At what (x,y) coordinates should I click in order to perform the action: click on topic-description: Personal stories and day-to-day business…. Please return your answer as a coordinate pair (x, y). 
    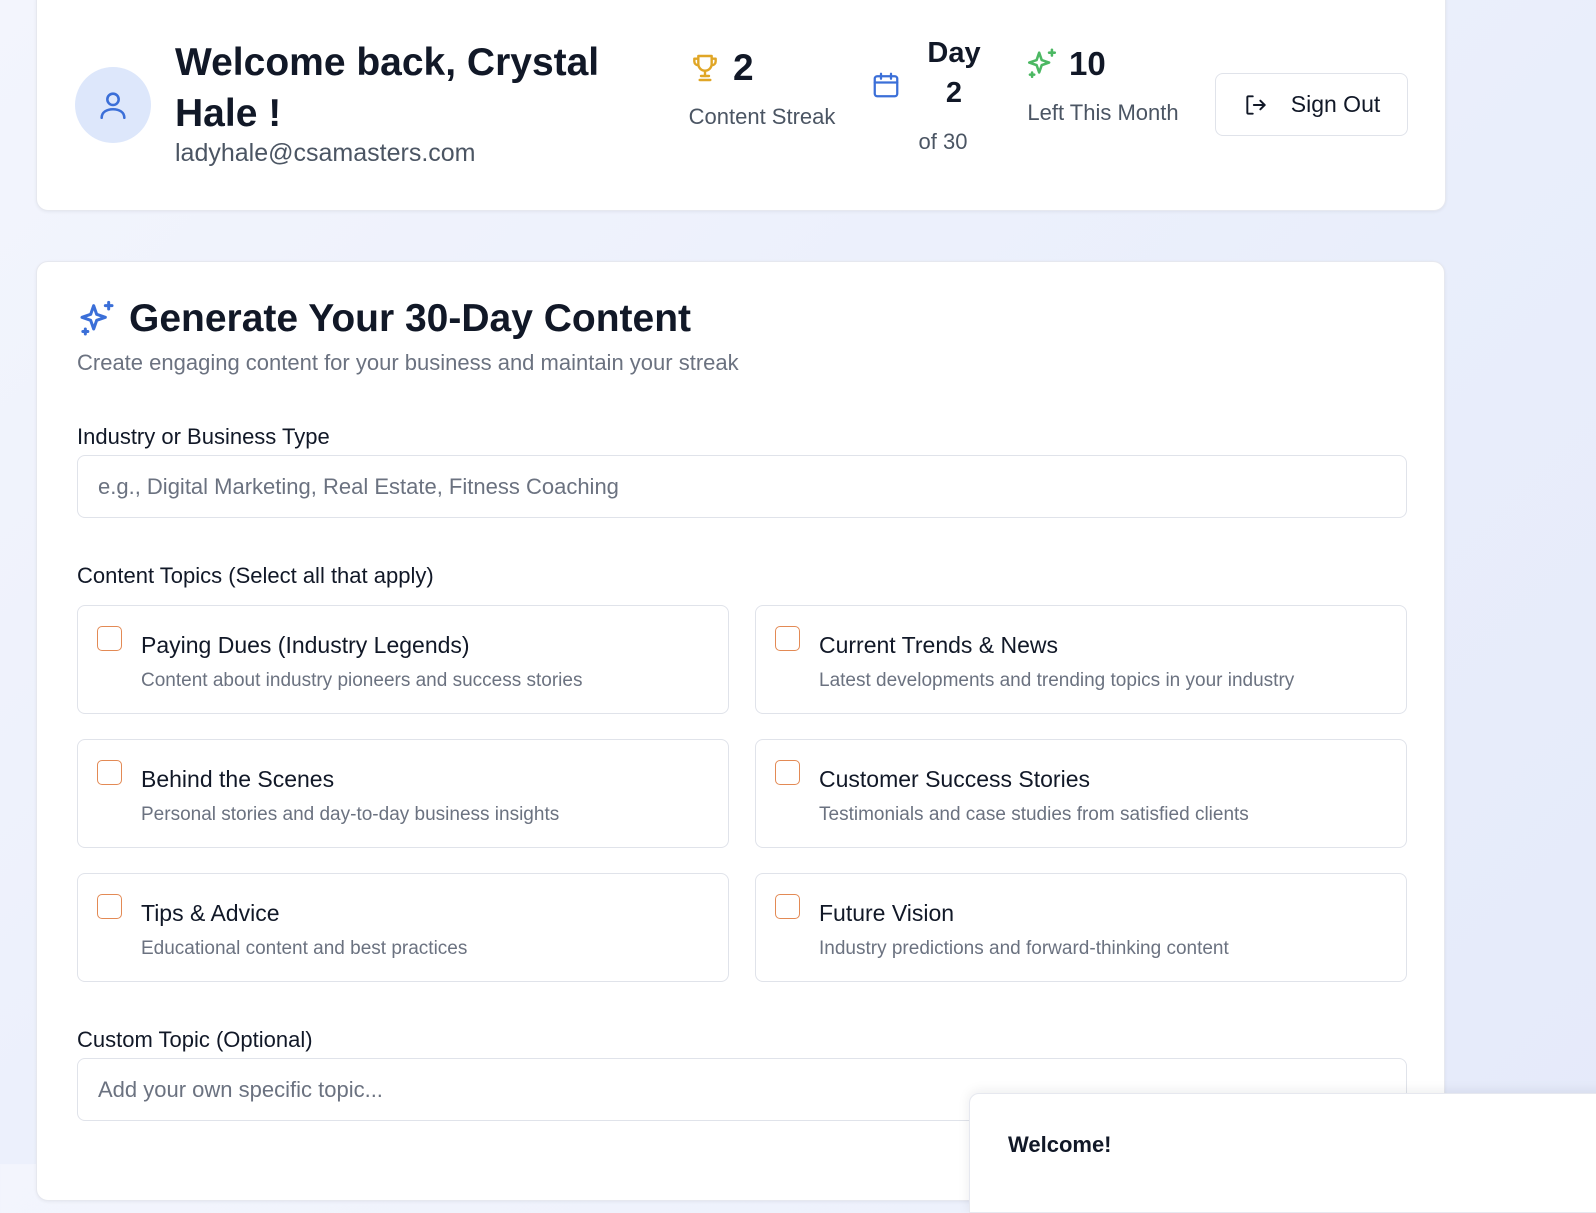
    Looking at the image, I should click on (350, 814).